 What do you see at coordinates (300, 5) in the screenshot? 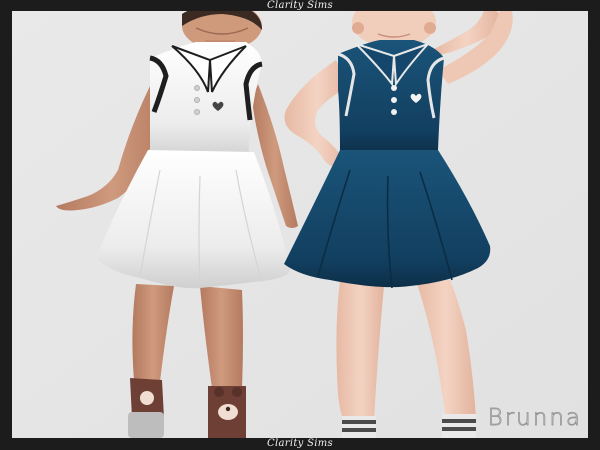
I see `watermark-top: Clarity Sims` at bounding box center [300, 5].